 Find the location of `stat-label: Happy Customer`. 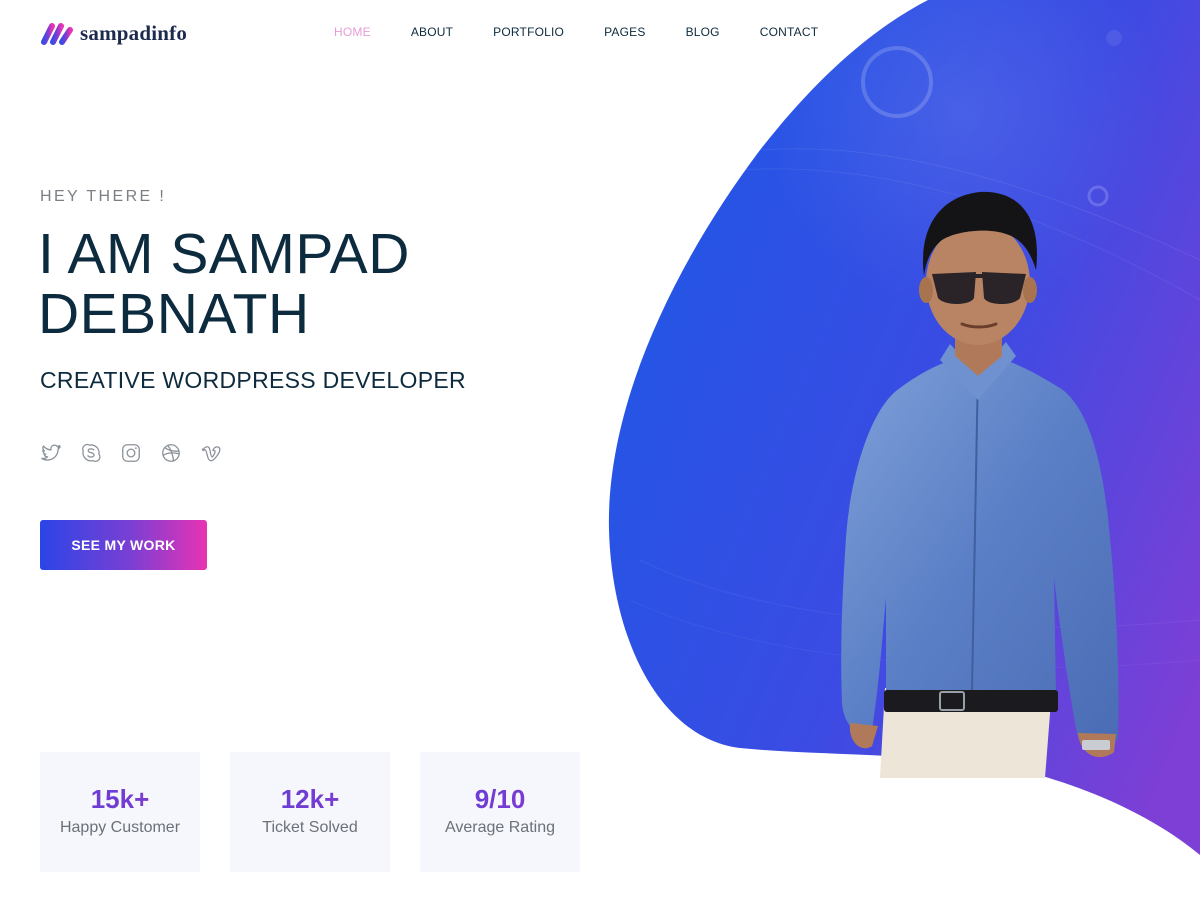

stat-label: Happy Customer is located at coordinates (120, 827).